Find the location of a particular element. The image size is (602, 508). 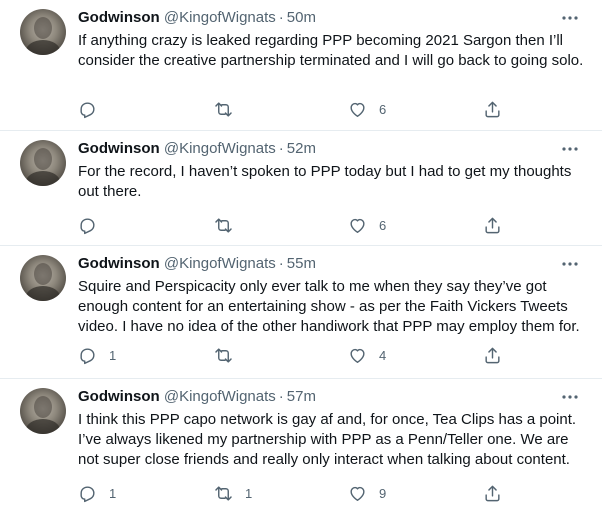

timestamp: 50m is located at coordinates (301, 17).